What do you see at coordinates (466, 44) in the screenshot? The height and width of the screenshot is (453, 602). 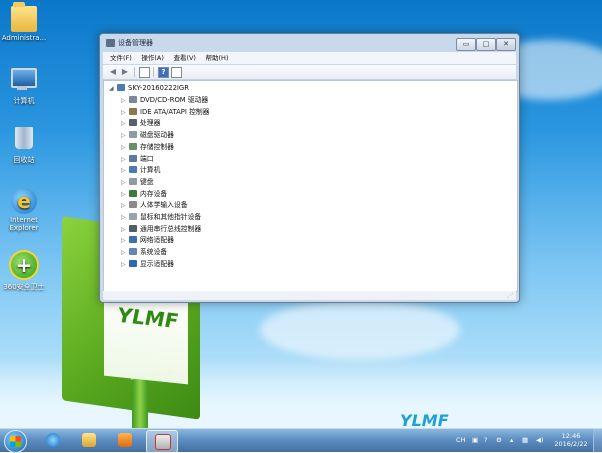 I see `minimize-button: ▭` at bounding box center [466, 44].